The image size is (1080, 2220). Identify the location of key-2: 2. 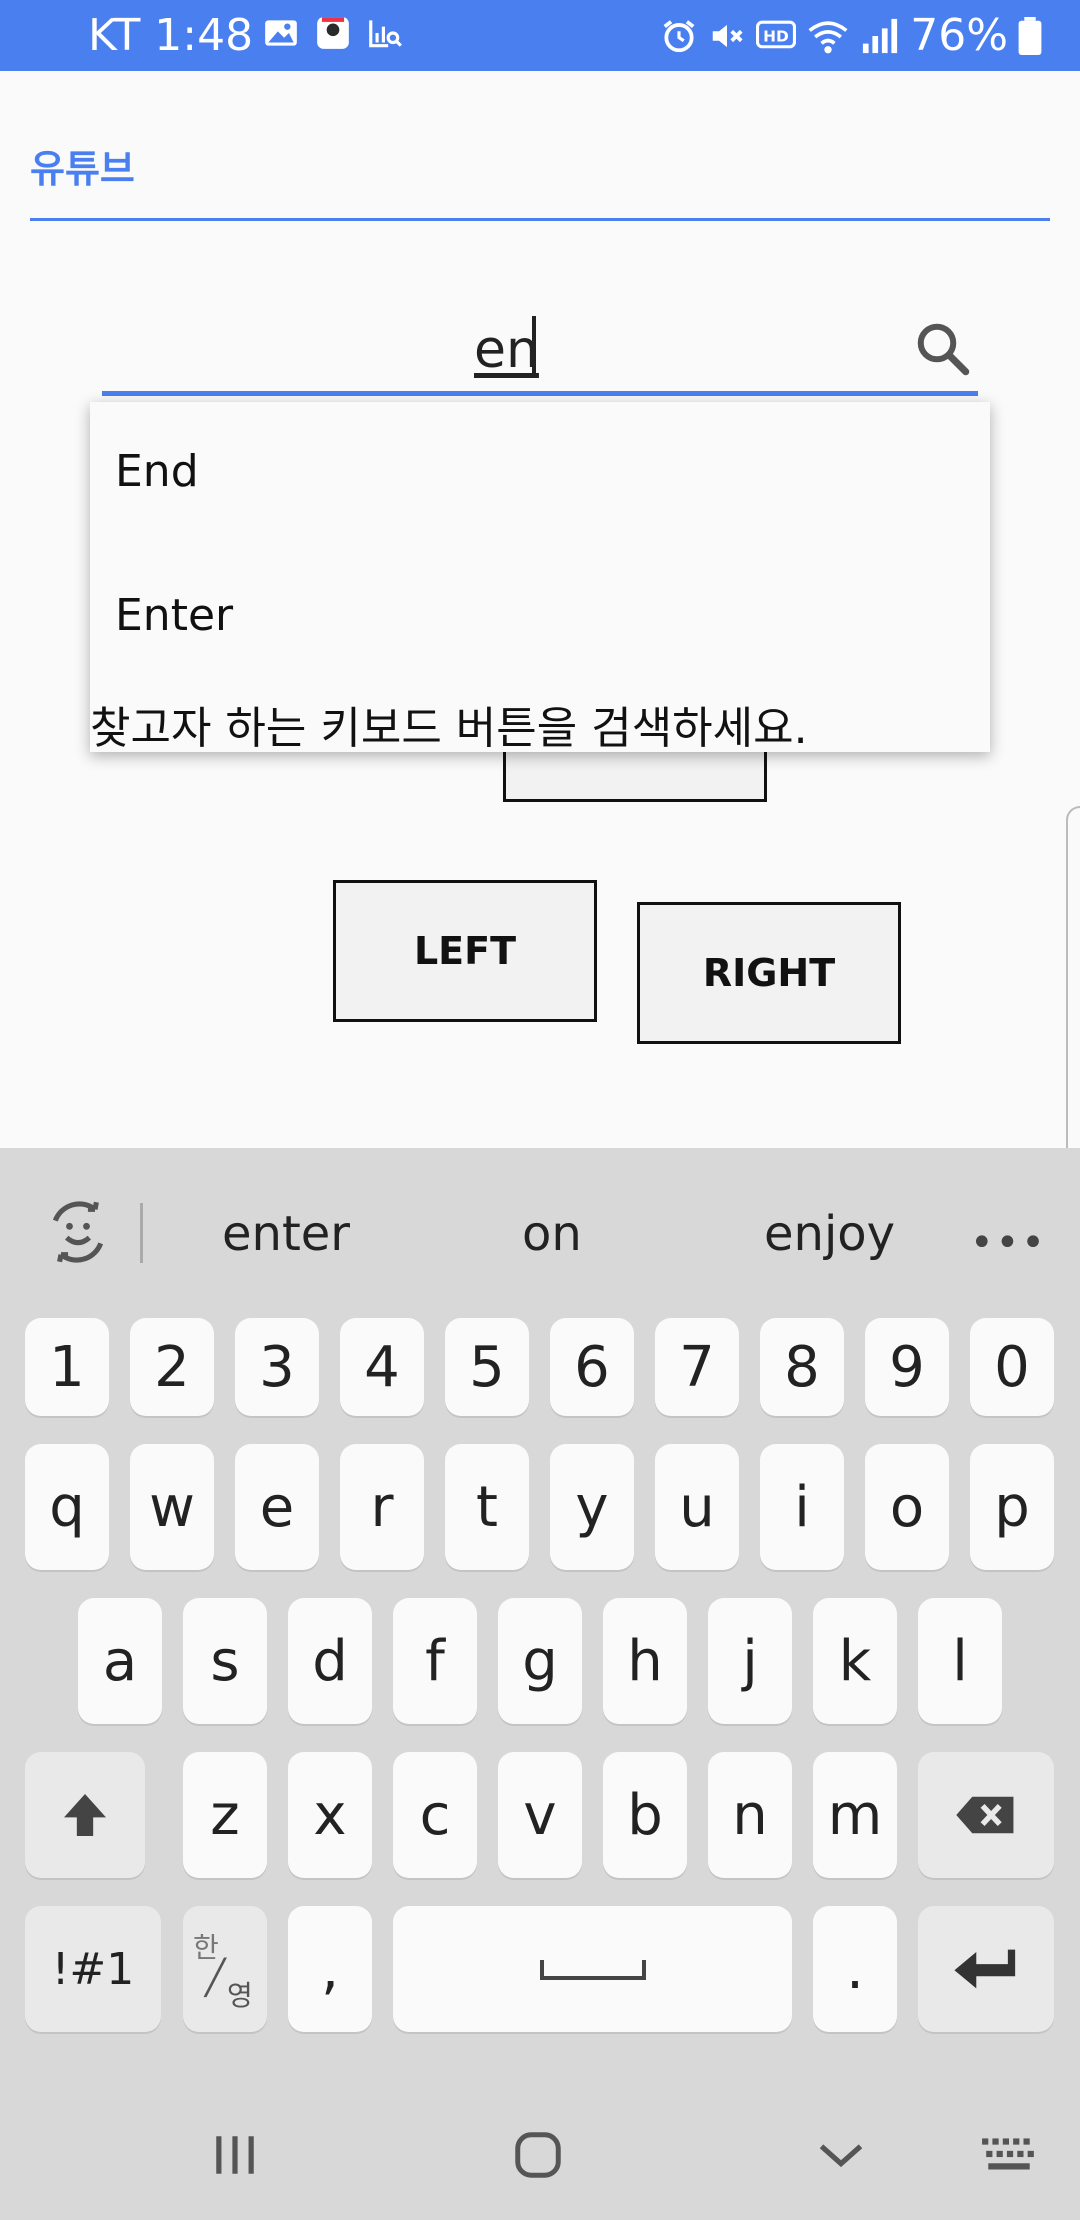
(172, 1367).